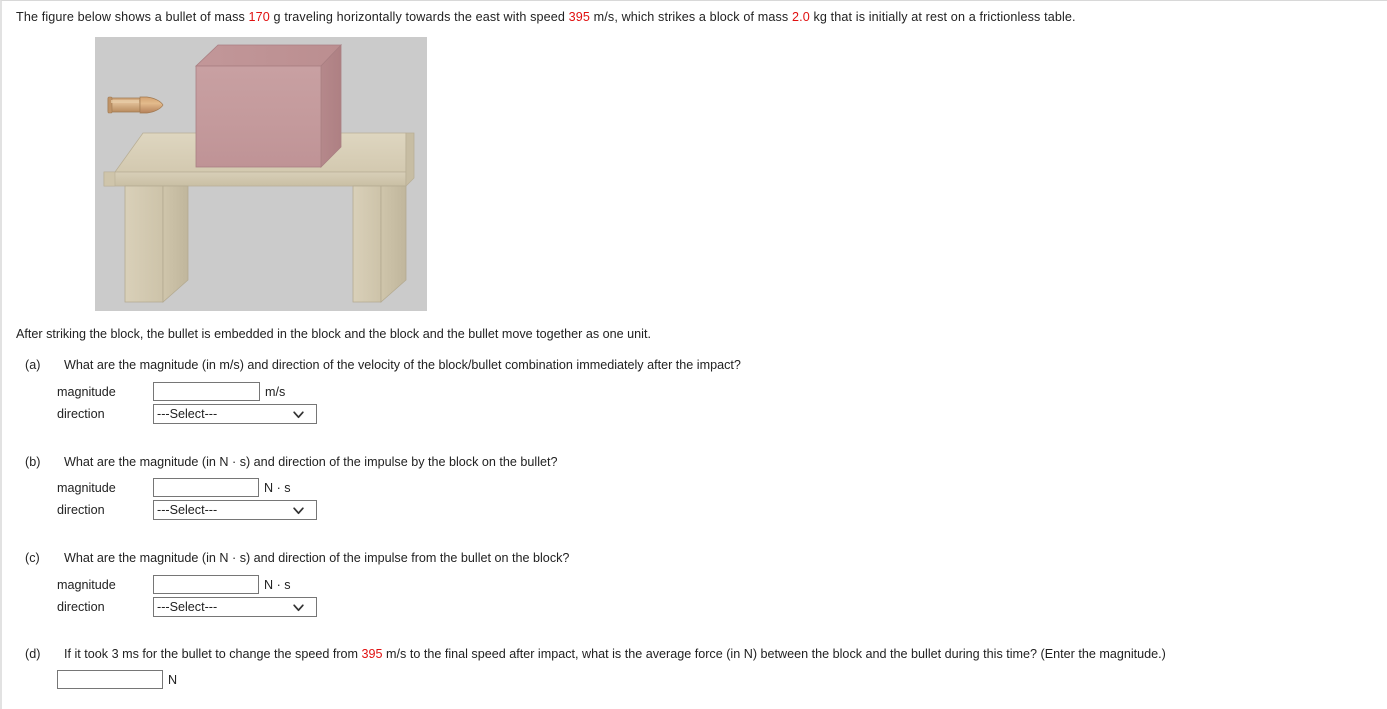 The height and width of the screenshot is (709, 1387). Describe the element at coordinates (206, 584) in the screenshot. I see `part-c-magnitude-input` at that location.